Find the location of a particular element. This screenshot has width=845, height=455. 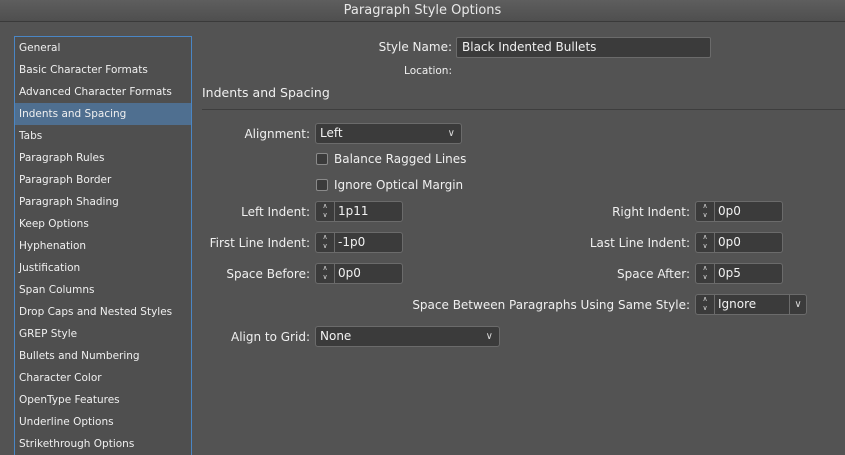

balance-ragged-lines-label: Balance Ragged Lines is located at coordinates (400, 159).